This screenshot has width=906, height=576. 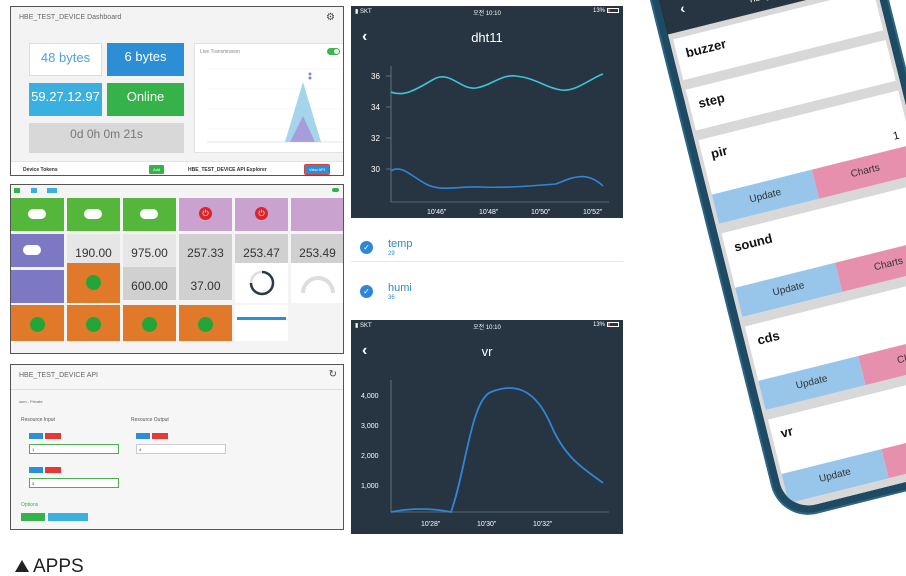 What do you see at coordinates (489, 212) in the screenshot?
I see `x-tick: 10'48"` at bounding box center [489, 212].